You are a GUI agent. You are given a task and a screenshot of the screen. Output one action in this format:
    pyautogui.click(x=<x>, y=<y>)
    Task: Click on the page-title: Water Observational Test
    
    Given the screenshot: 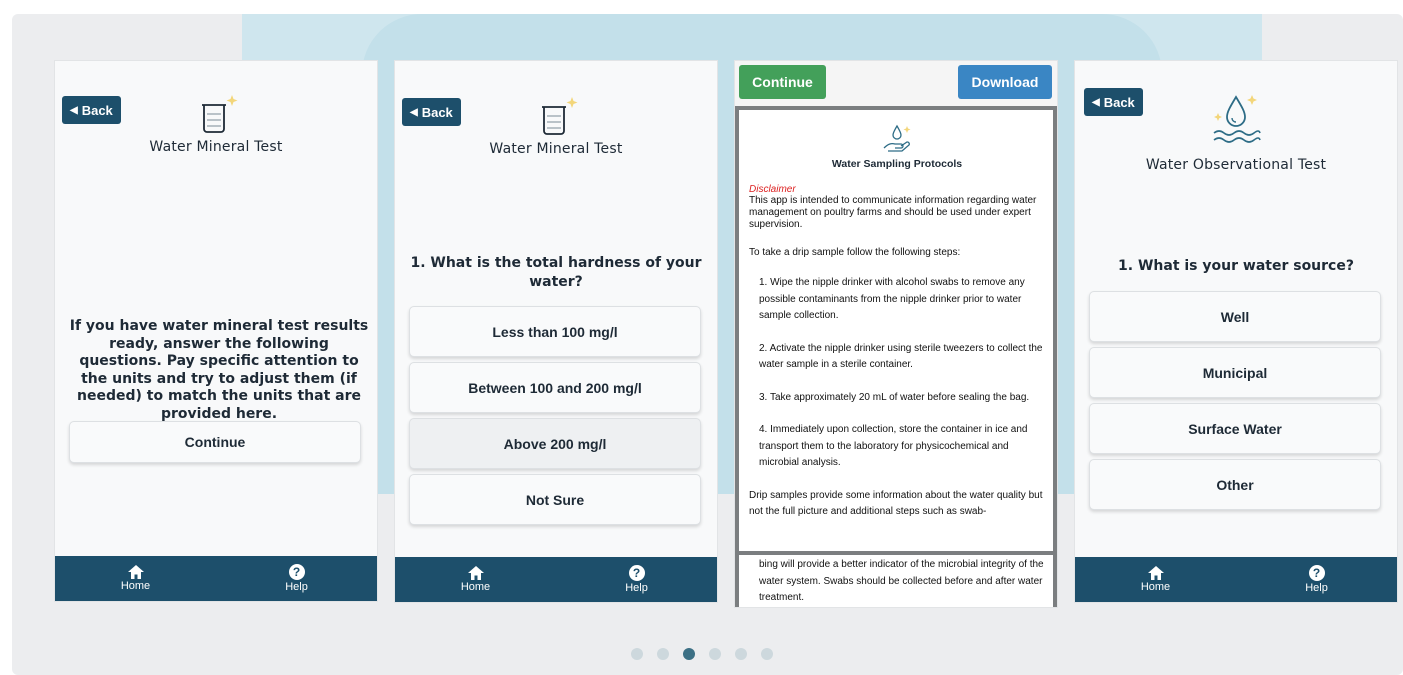 What is the action you would take?
    pyautogui.click(x=1236, y=165)
    